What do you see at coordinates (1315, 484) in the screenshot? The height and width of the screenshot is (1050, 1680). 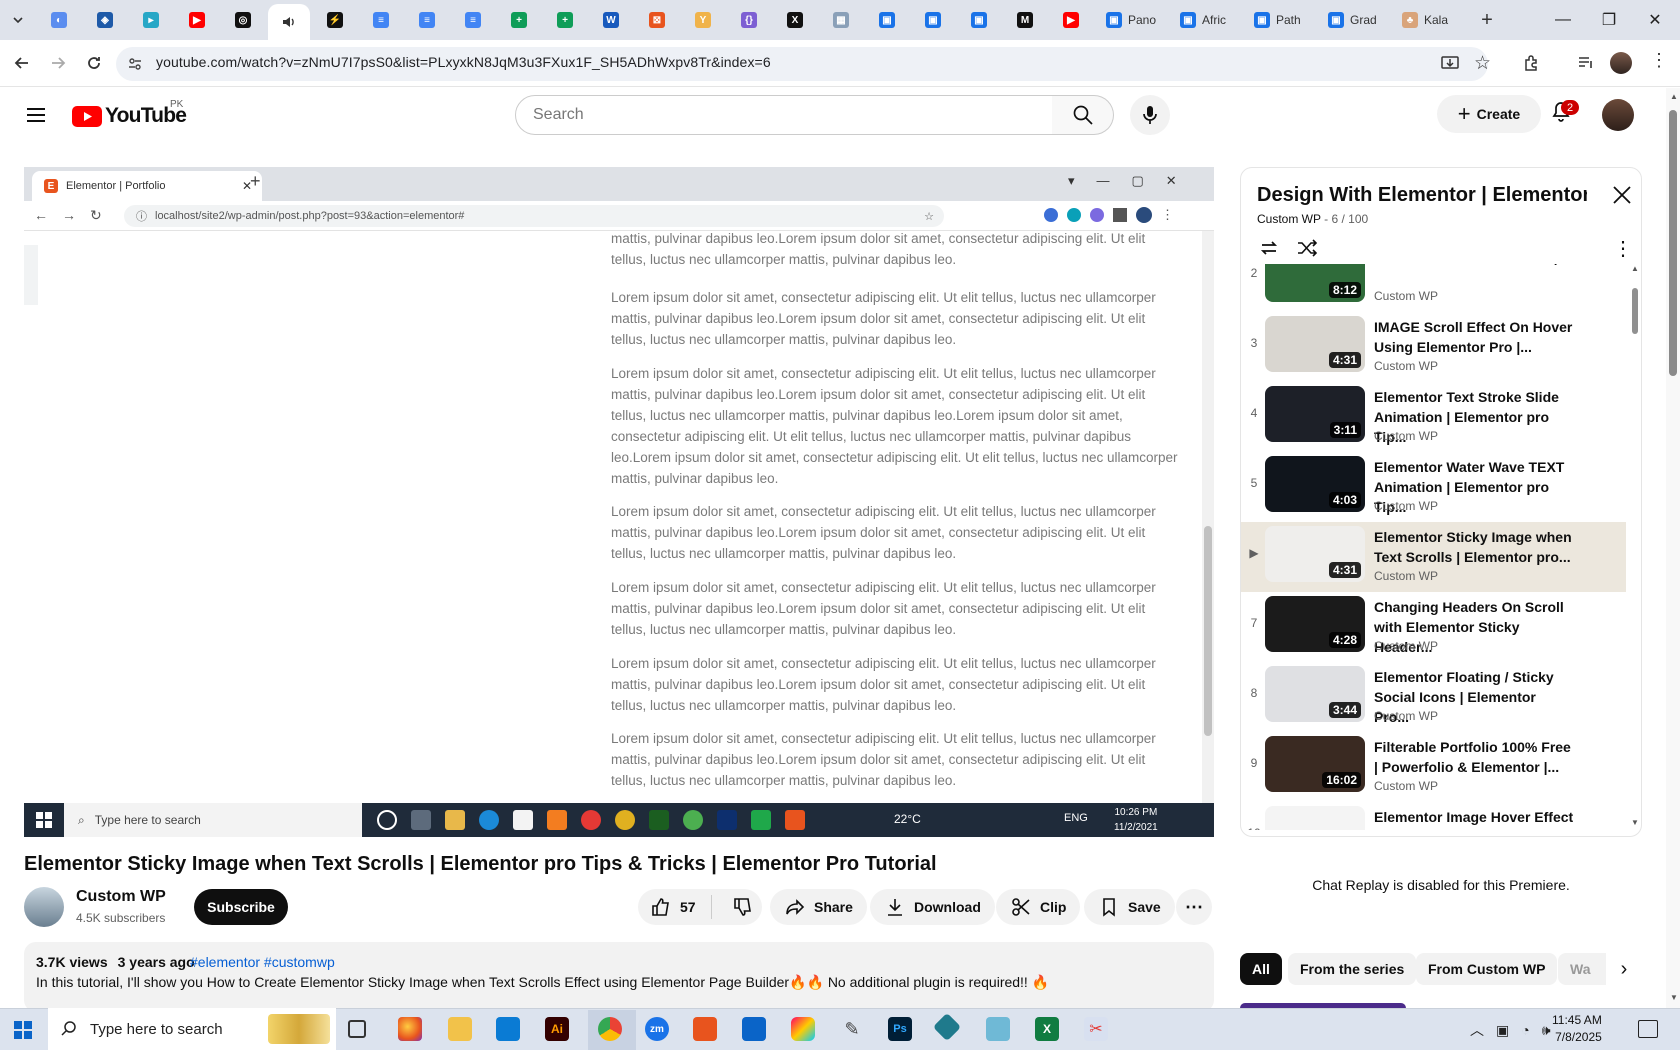 I see `playlist-item-thumbnail: 4:03` at bounding box center [1315, 484].